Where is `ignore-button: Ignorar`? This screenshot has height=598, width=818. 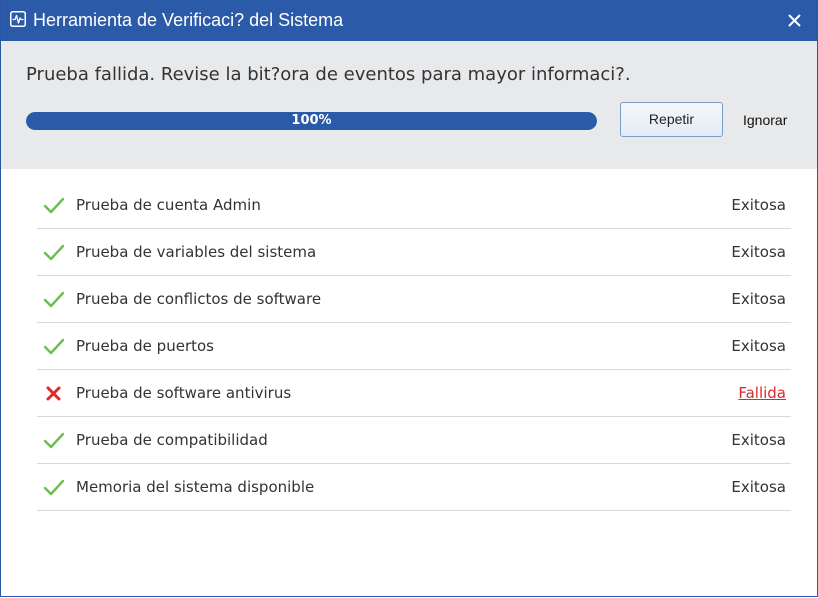
ignore-button: Ignorar is located at coordinates (765, 120).